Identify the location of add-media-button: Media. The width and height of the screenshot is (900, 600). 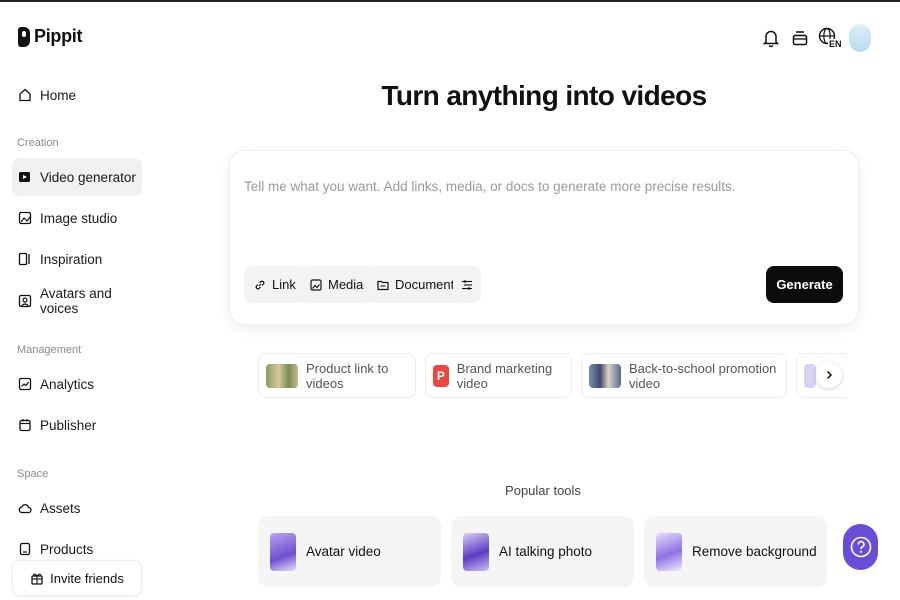
(337, 284).